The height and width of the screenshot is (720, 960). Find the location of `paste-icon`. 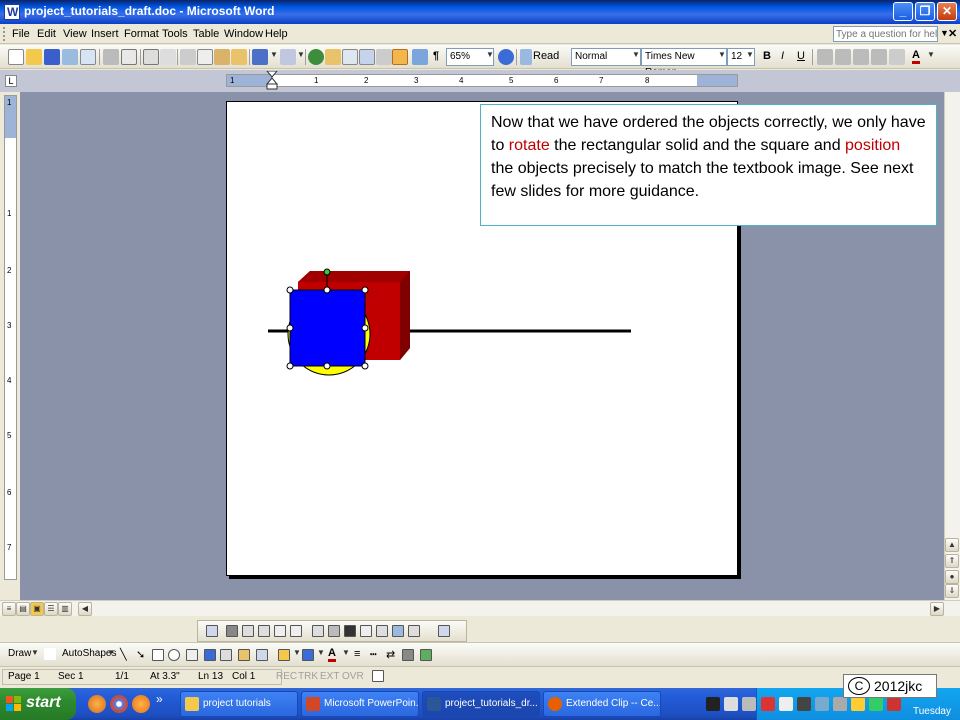

paste-icon is located at coordinates (222, 57).